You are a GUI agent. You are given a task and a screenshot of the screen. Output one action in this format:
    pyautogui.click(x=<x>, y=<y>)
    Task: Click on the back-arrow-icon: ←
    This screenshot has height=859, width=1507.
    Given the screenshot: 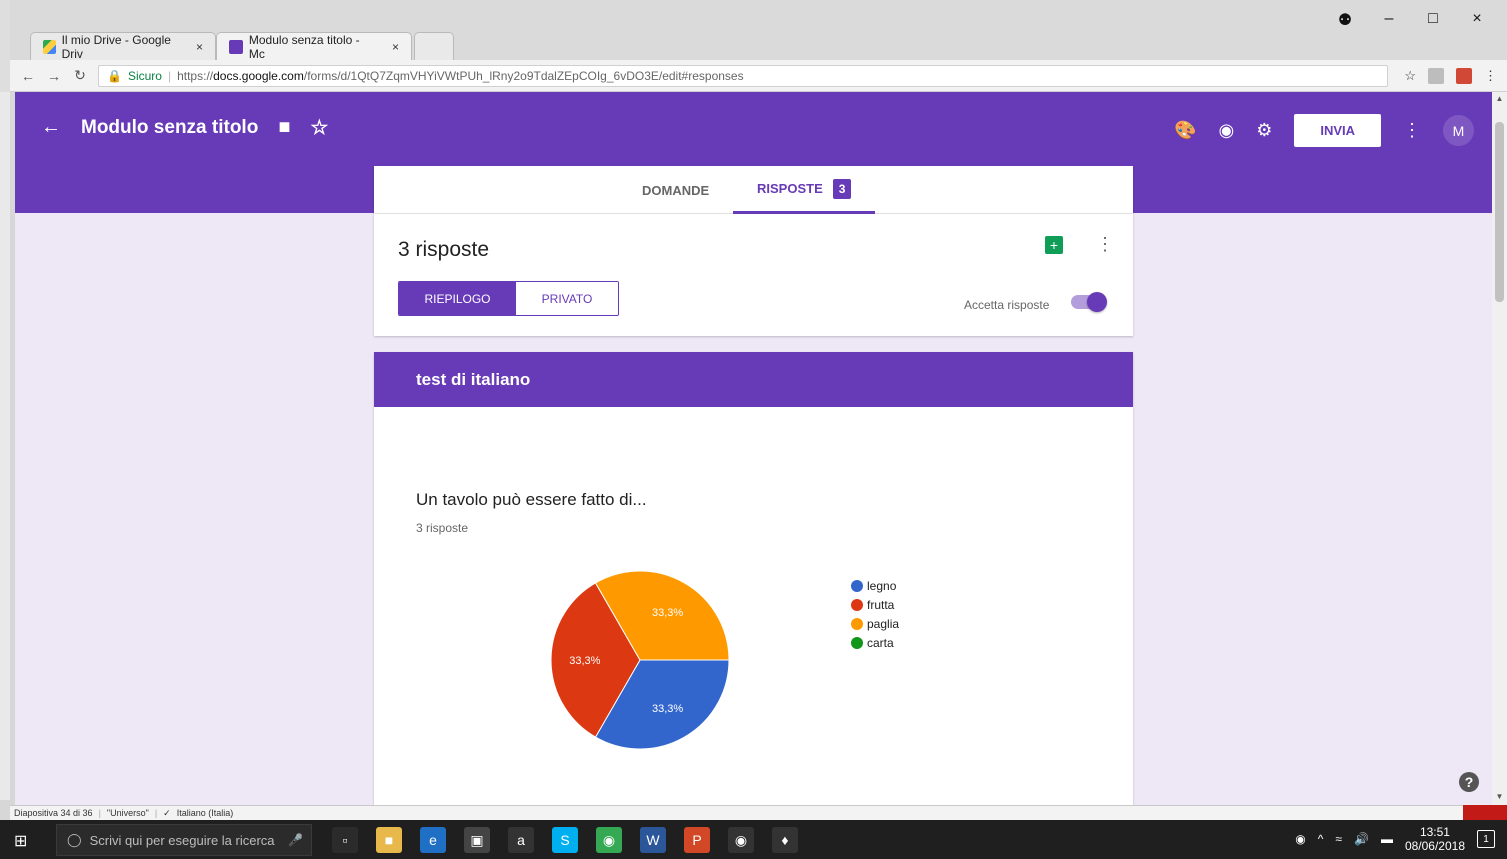 What is the action you would take?
    pyautogui.click(x=51, y=127)
    